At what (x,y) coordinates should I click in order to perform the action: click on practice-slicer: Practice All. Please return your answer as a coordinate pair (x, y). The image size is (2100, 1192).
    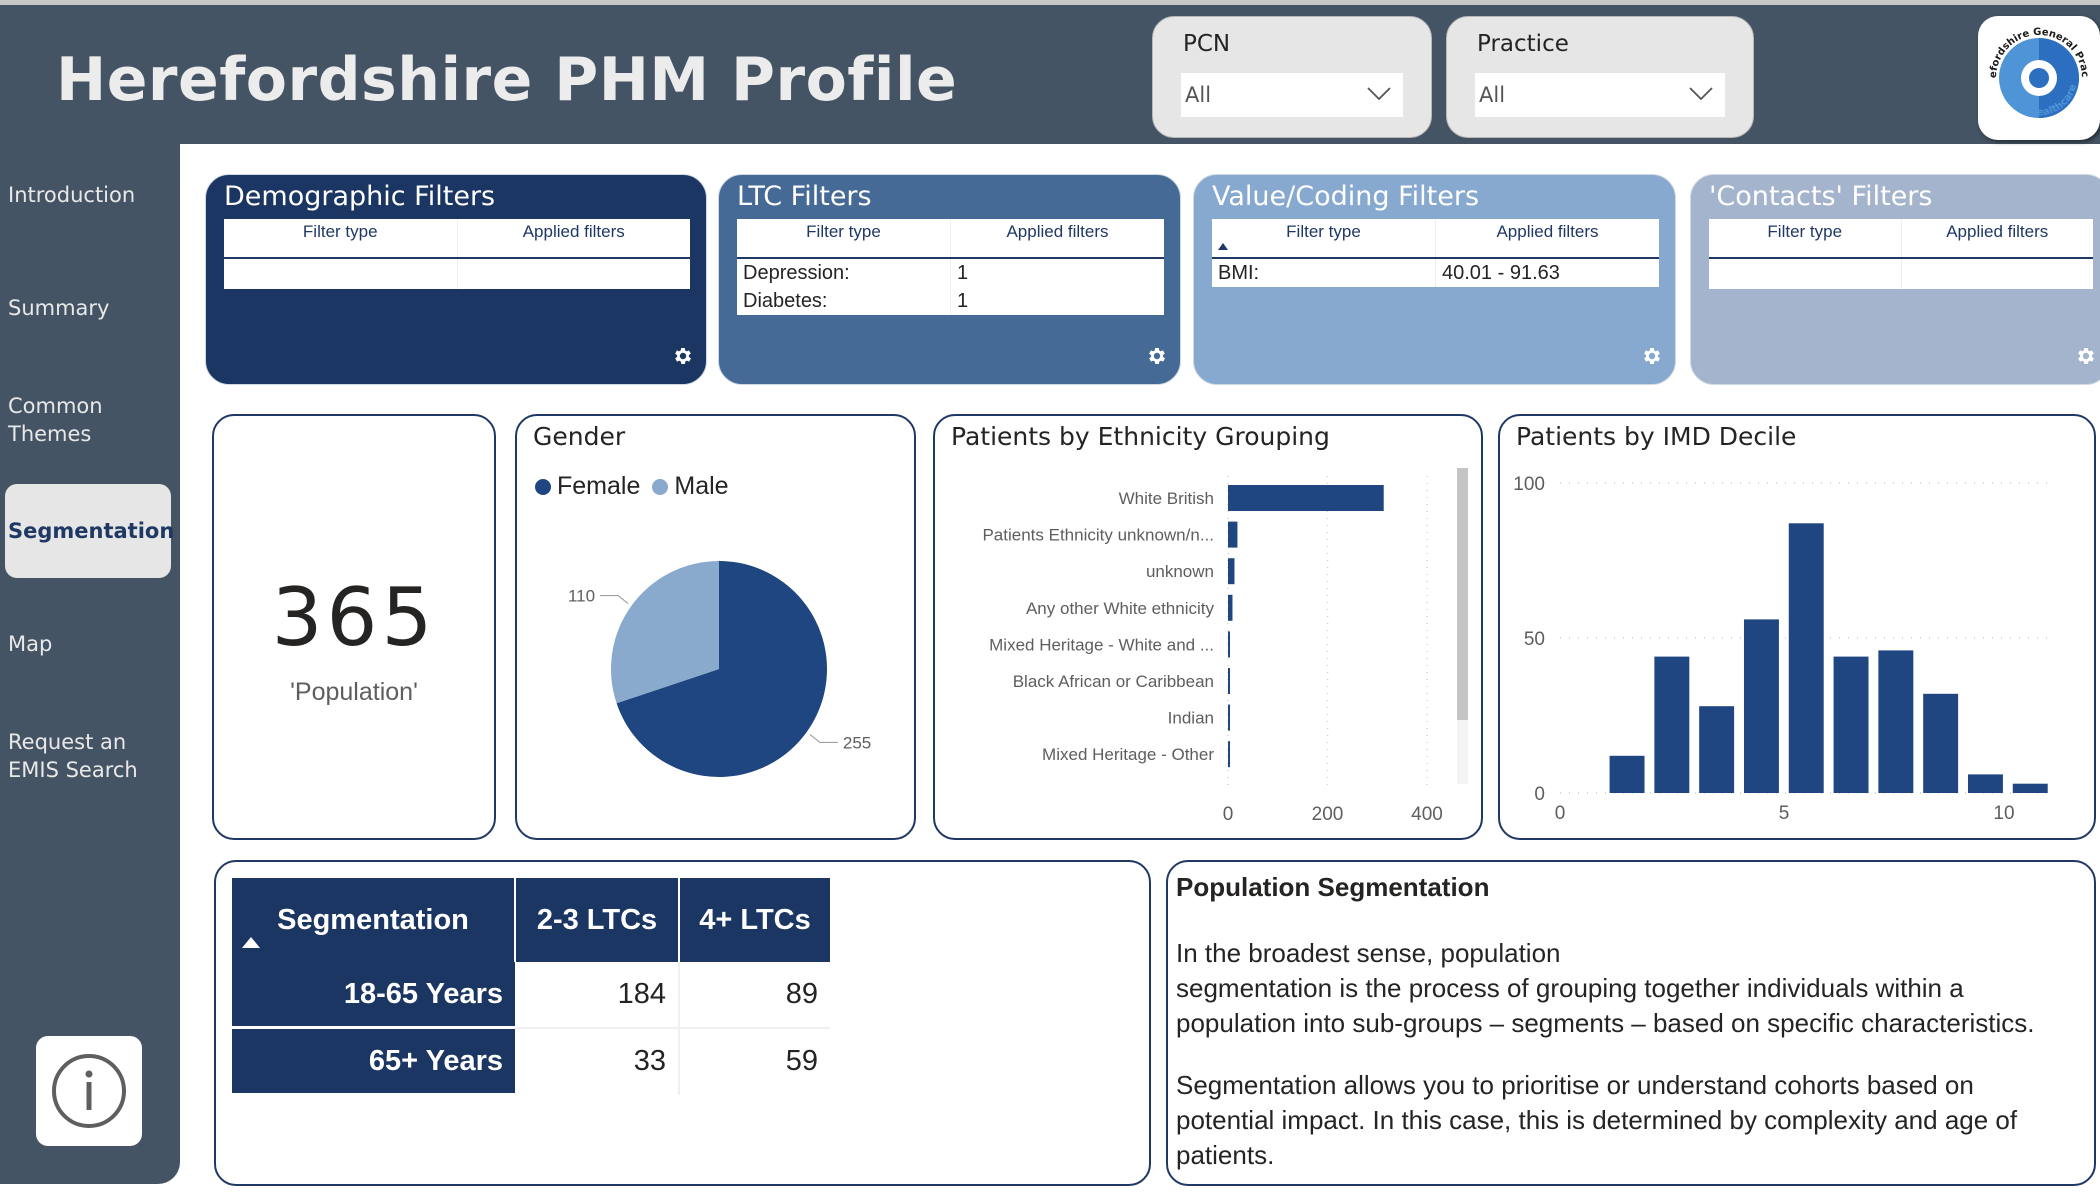
    Looking at the image, I should click on (1600, 77).